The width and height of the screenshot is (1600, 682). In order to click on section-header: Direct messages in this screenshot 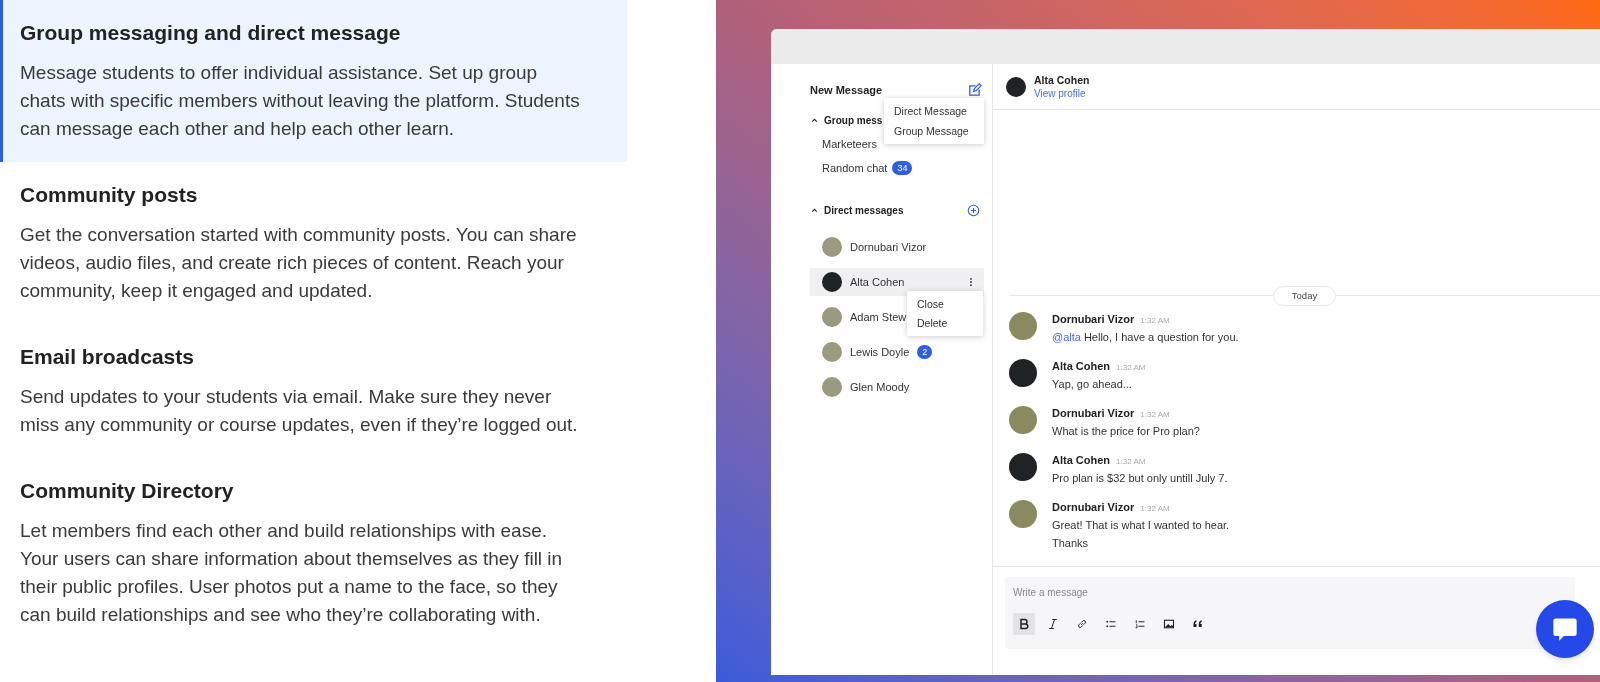, I will do `click(864, 210)`.